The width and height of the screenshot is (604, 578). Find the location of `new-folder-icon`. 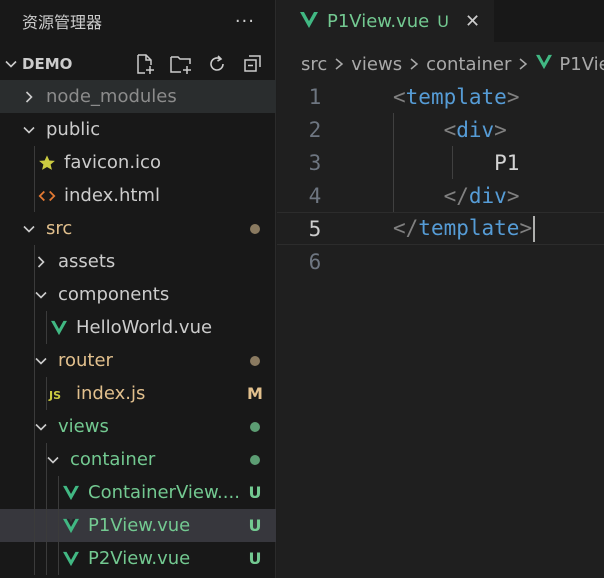

new-folder-icon is located at coordinates (181, 64).